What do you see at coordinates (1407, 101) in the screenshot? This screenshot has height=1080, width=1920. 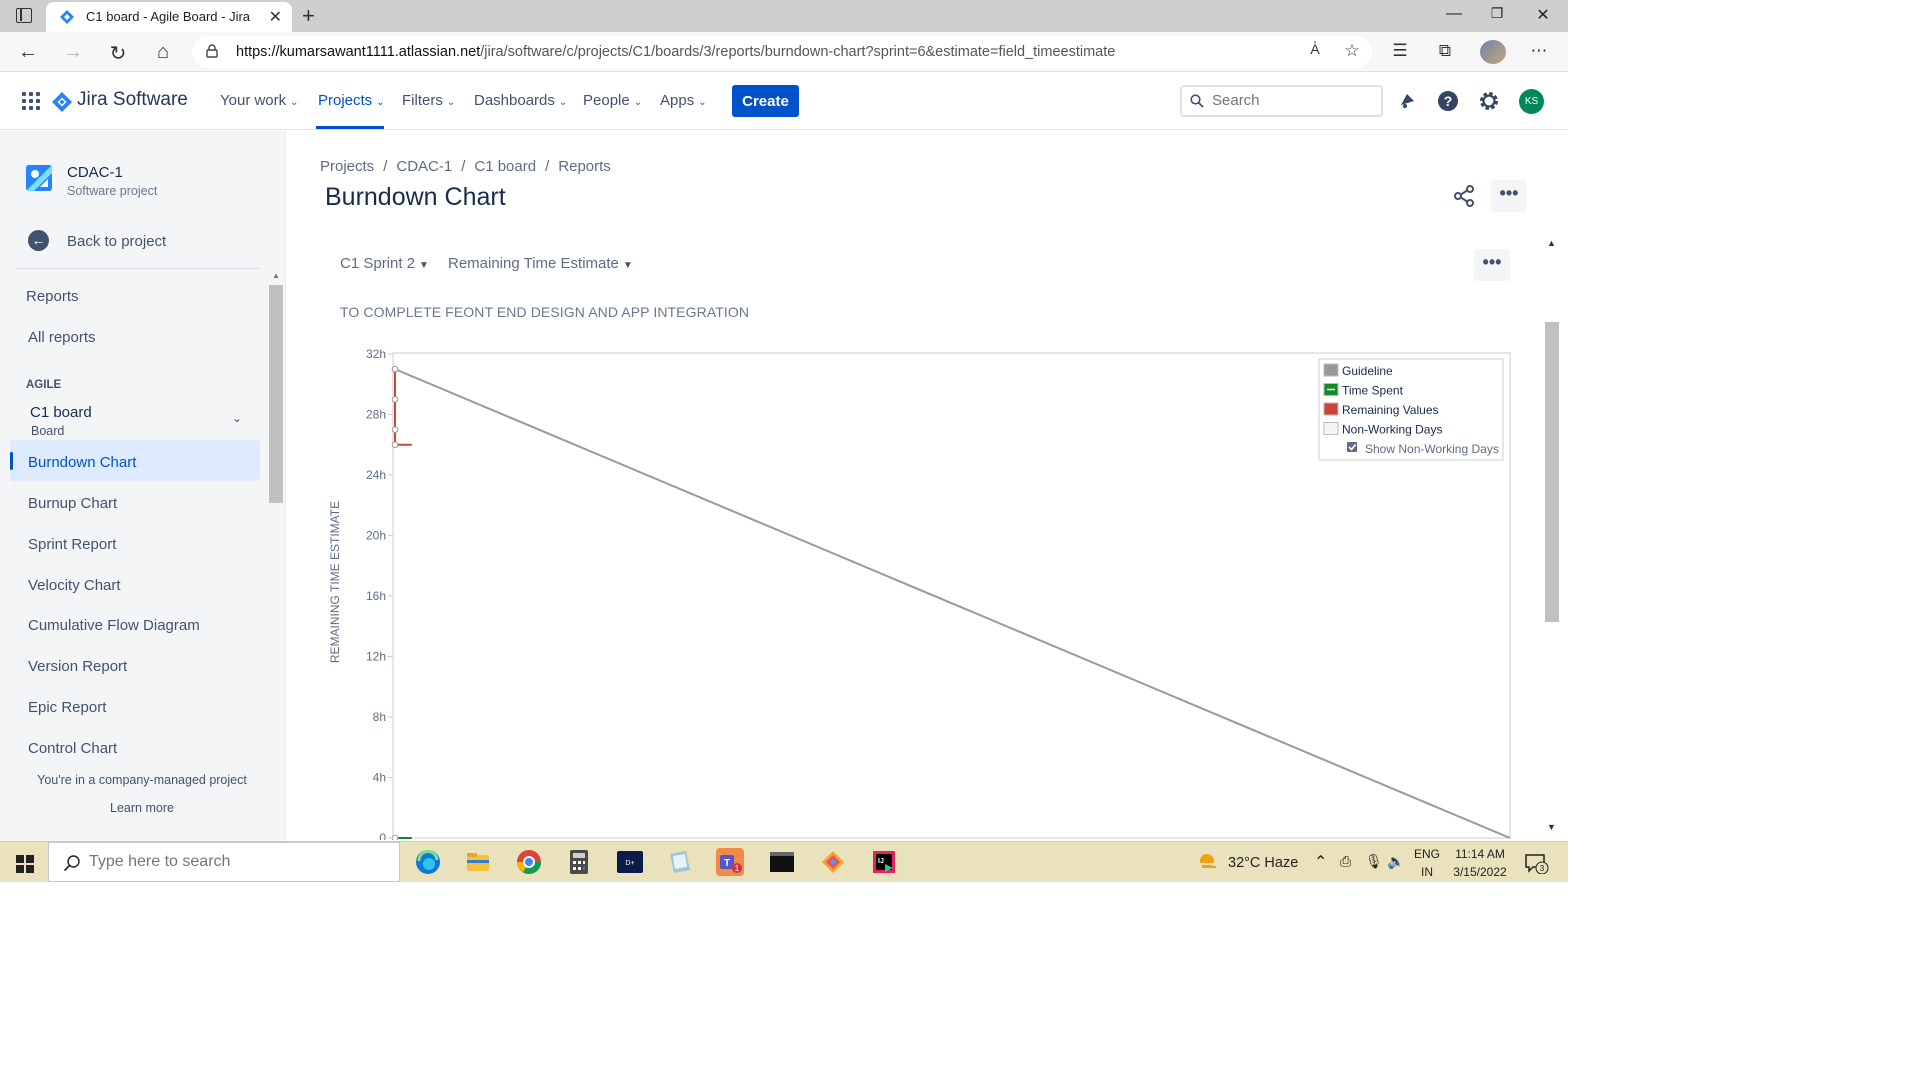 I see `notifications-icon` at bounding box center [1407, 101].